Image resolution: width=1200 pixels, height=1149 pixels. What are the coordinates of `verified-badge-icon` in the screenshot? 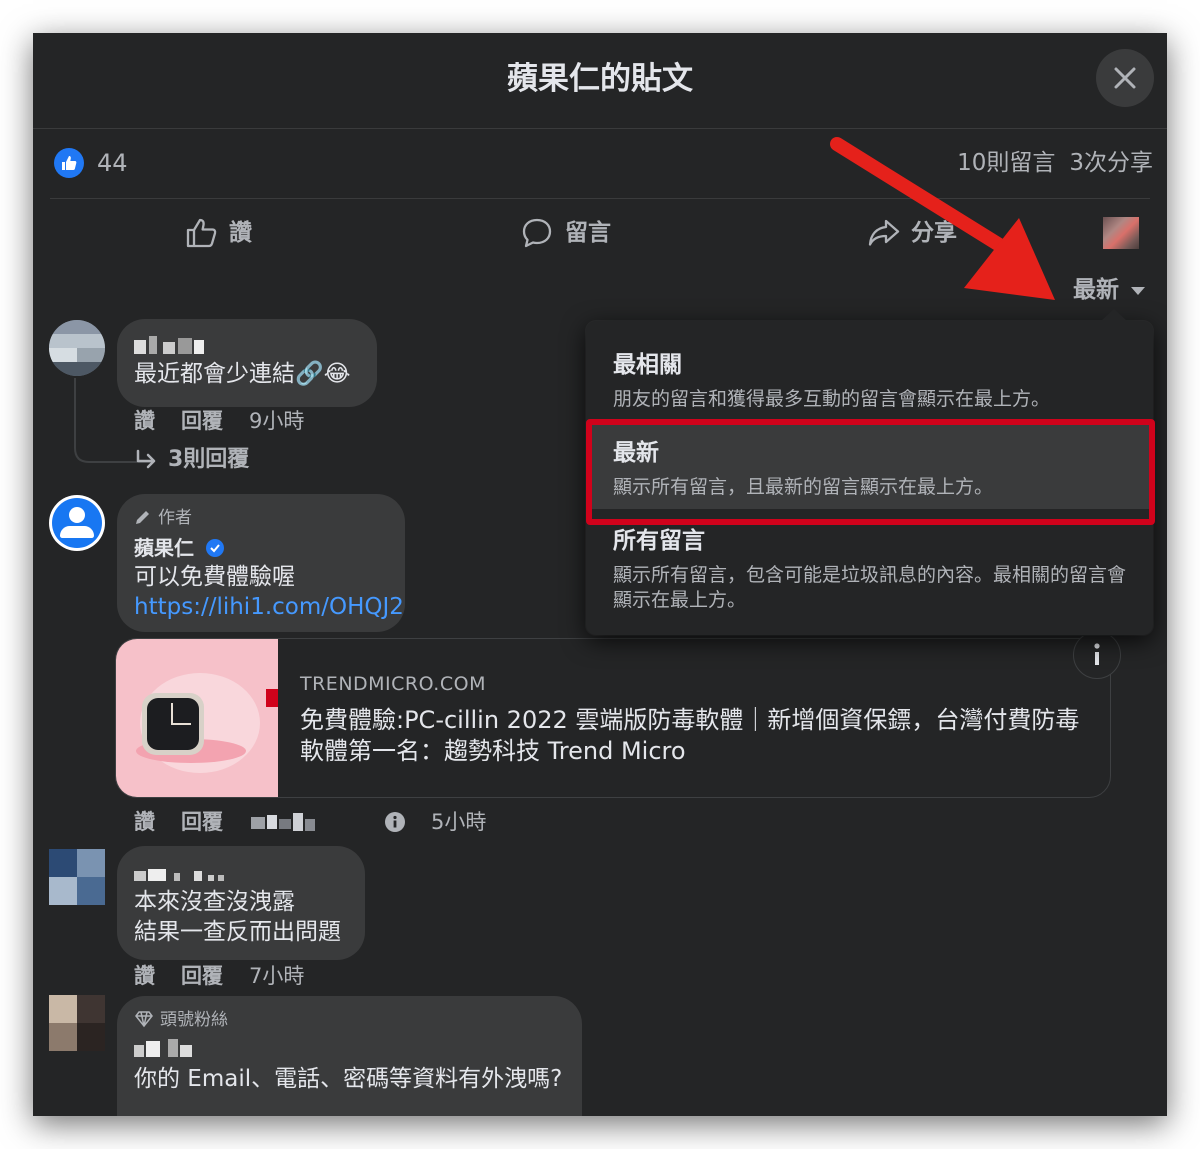 It's located at (214, 548).